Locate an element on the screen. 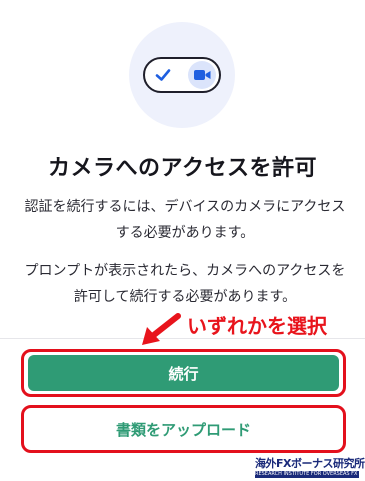 The height and width of the screenshot is (481, 365). camera-permission-illustration is located at coordinates (182, 75).